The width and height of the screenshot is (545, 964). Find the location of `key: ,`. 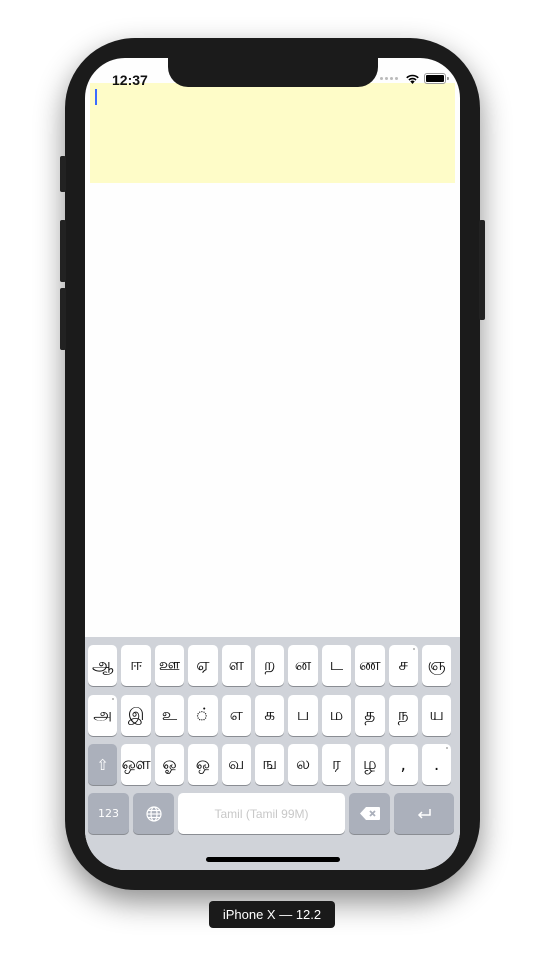

key: , is located at coordinates (403, 764).